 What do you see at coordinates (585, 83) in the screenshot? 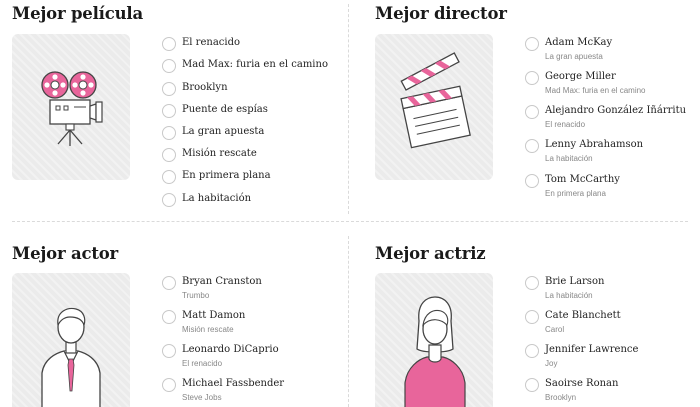
I see `option-director-1: George Miller Mad Max: furia en el camino` at bounding box center [585, 83].